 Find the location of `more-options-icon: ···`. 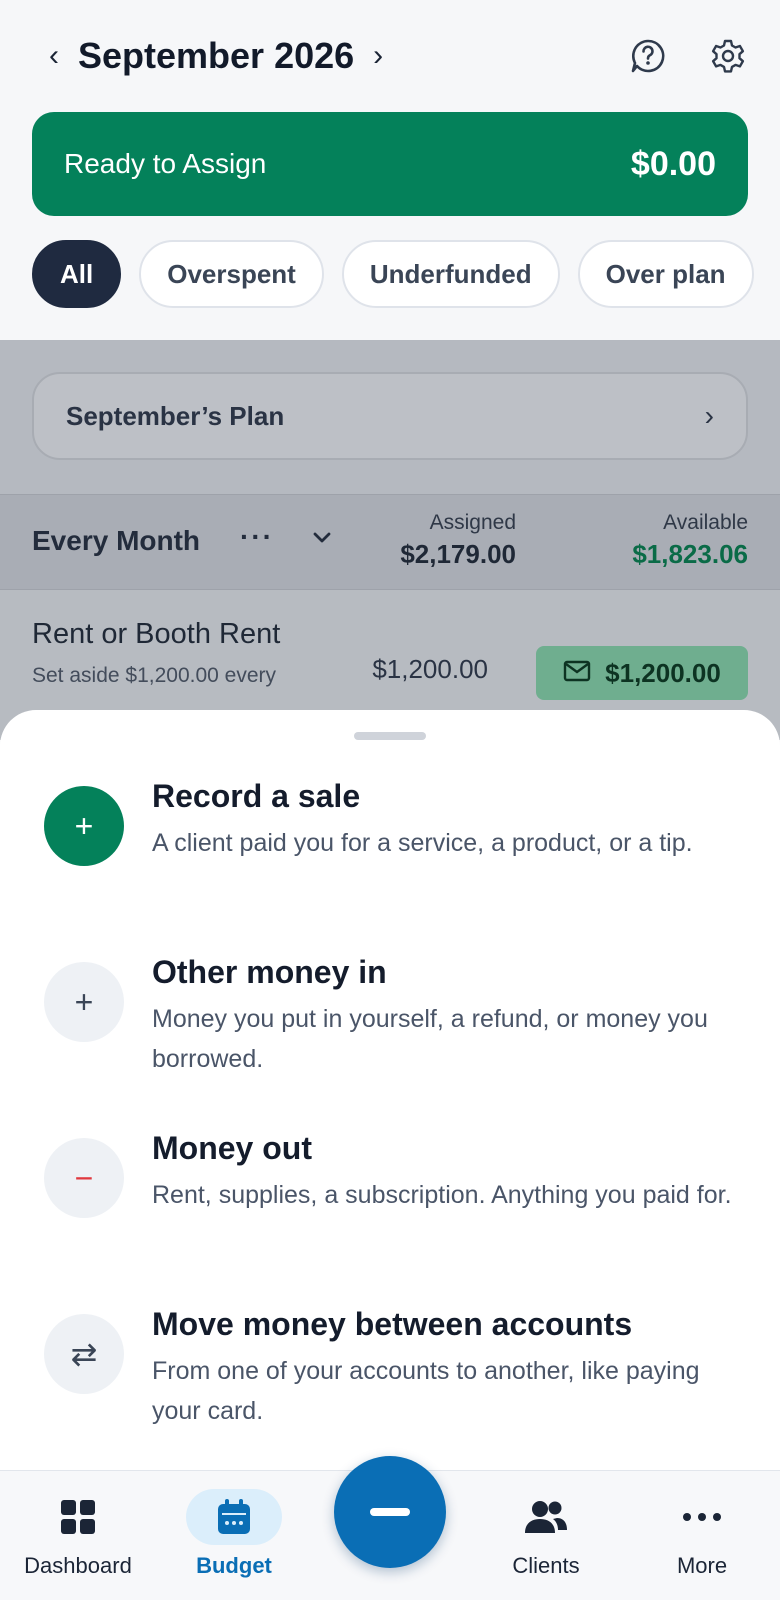

more-options-icon: ··· is located at coordinates (257, 537).